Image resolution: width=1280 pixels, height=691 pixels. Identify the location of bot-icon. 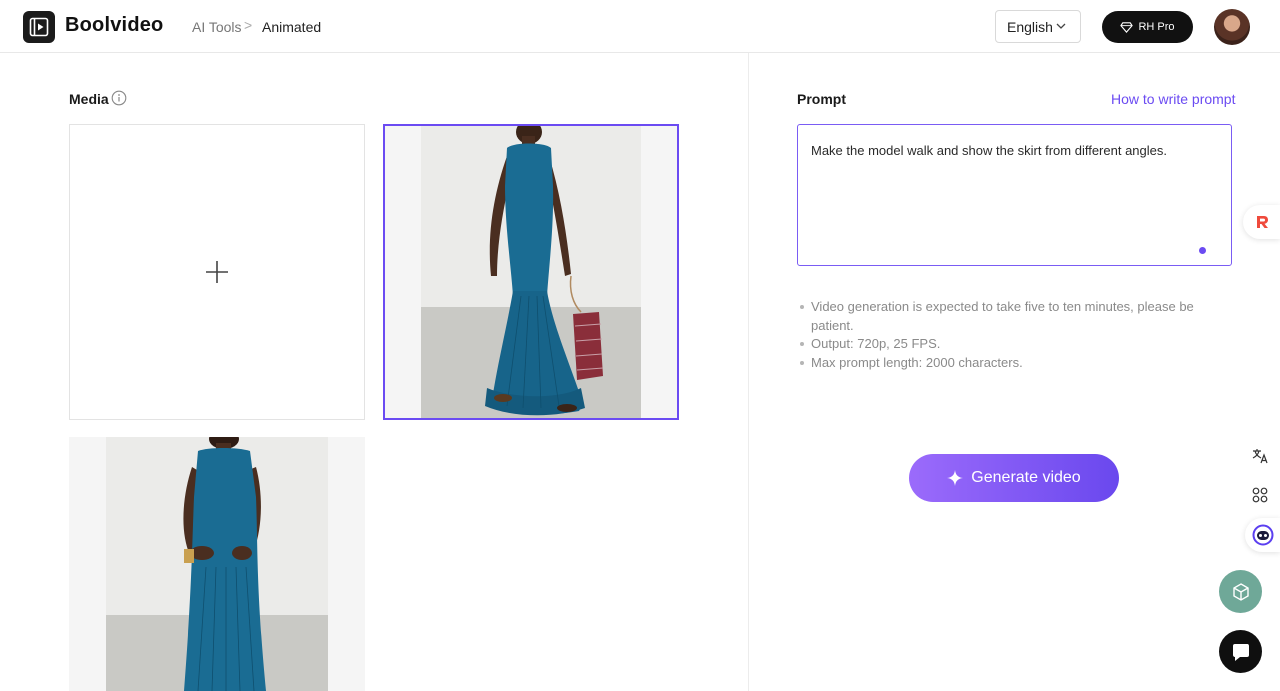
(1262, 535).